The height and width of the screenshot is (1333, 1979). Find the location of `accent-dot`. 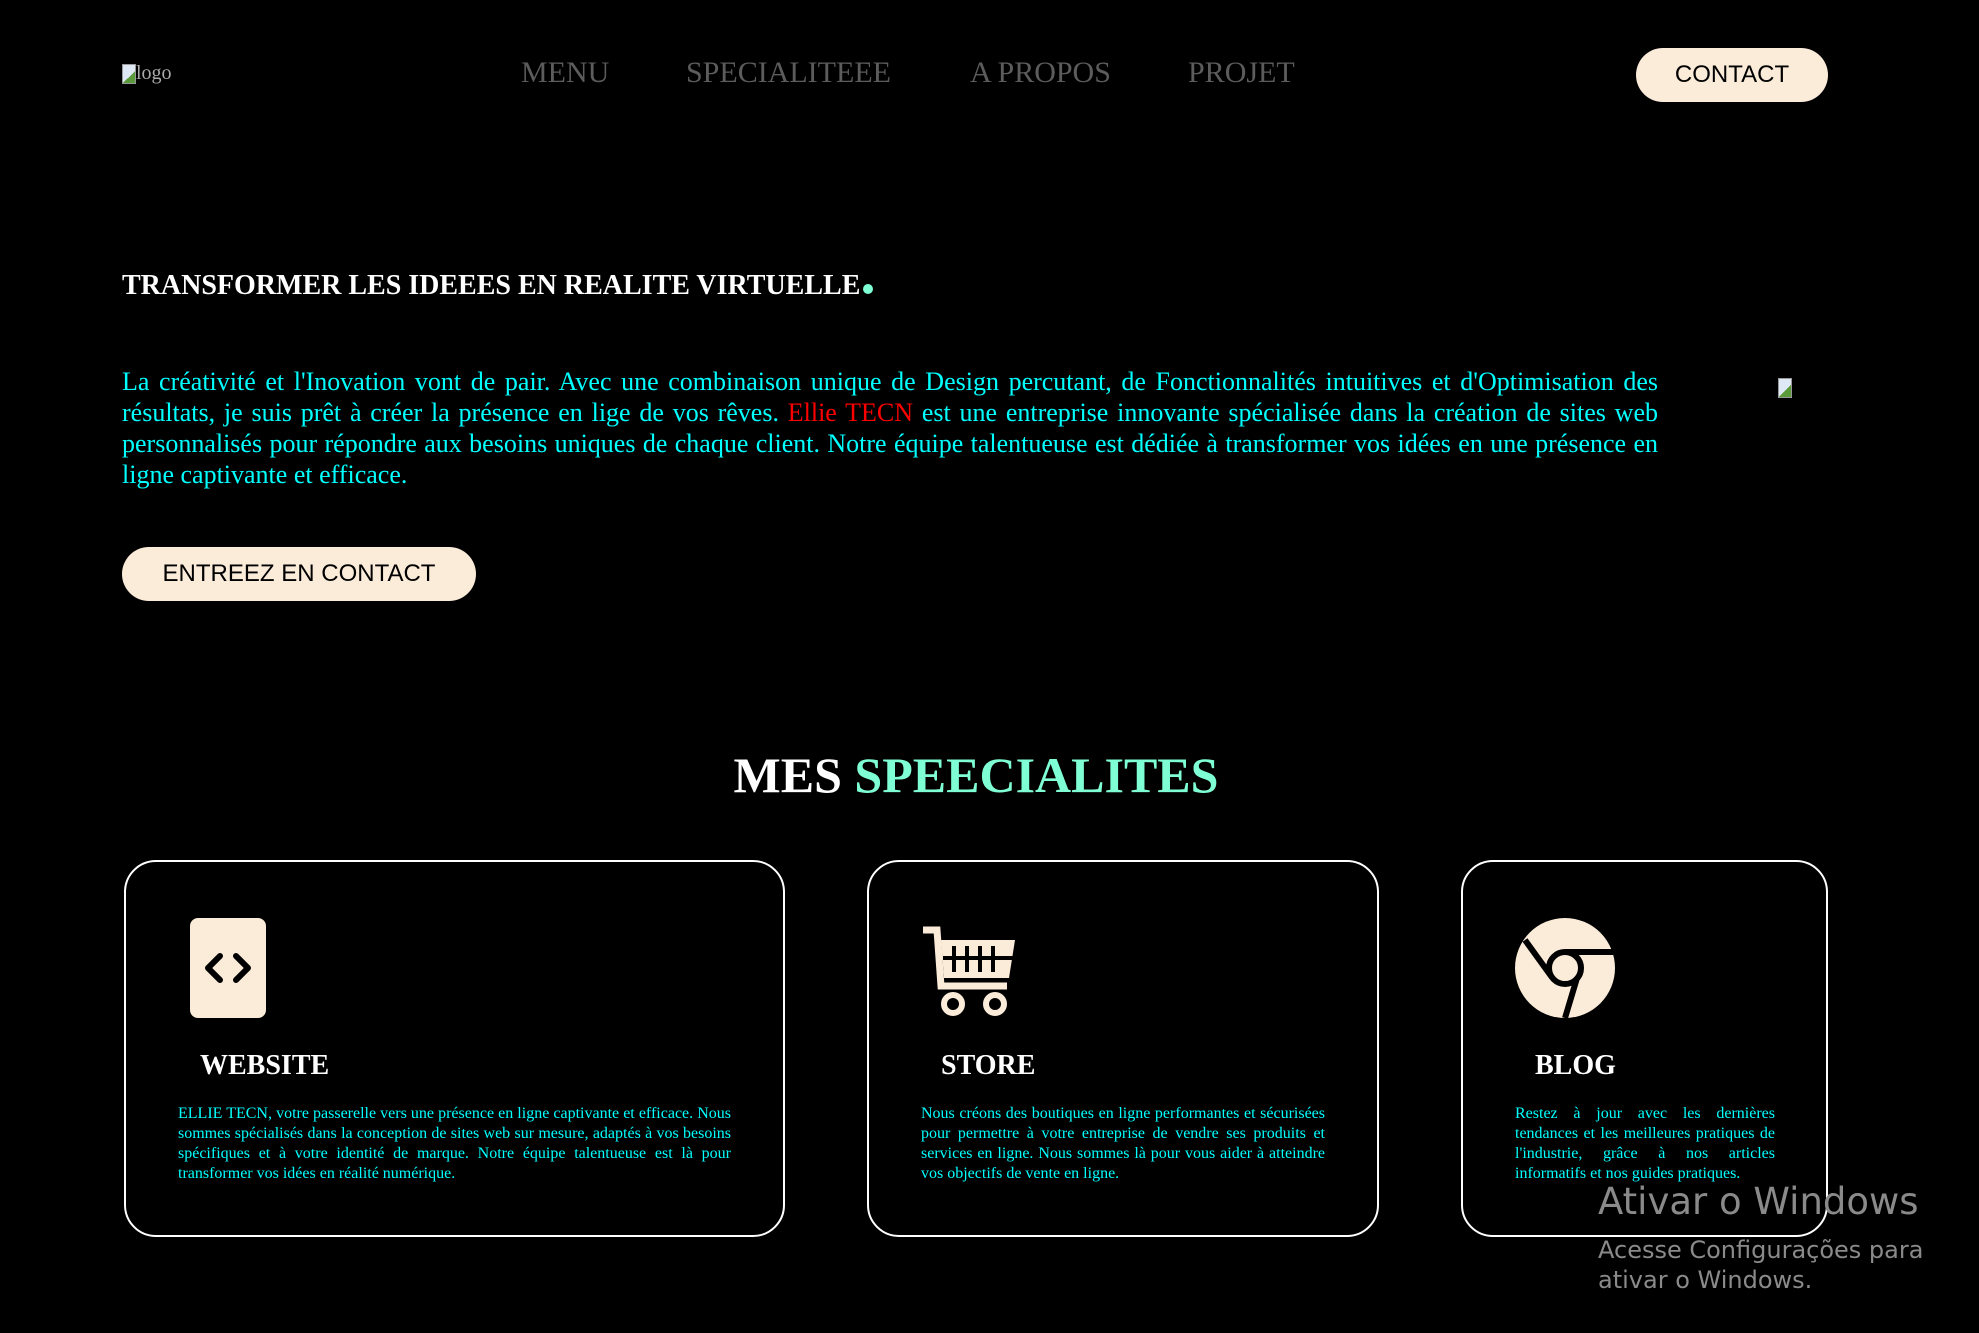

accent-dot is located at coordinates (868, 289).